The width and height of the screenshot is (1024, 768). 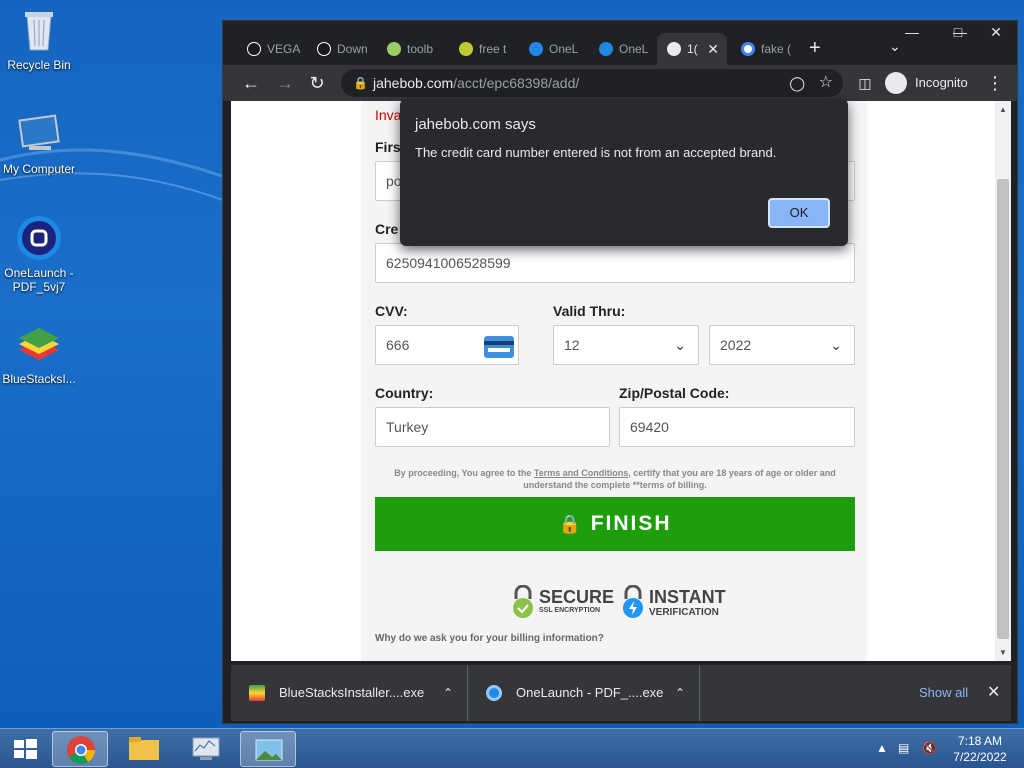 I want to click on address-bar: 🔒 jahebob.com/acct/epc68398/add/ ◯ ☆, so click(x=592, y=83).